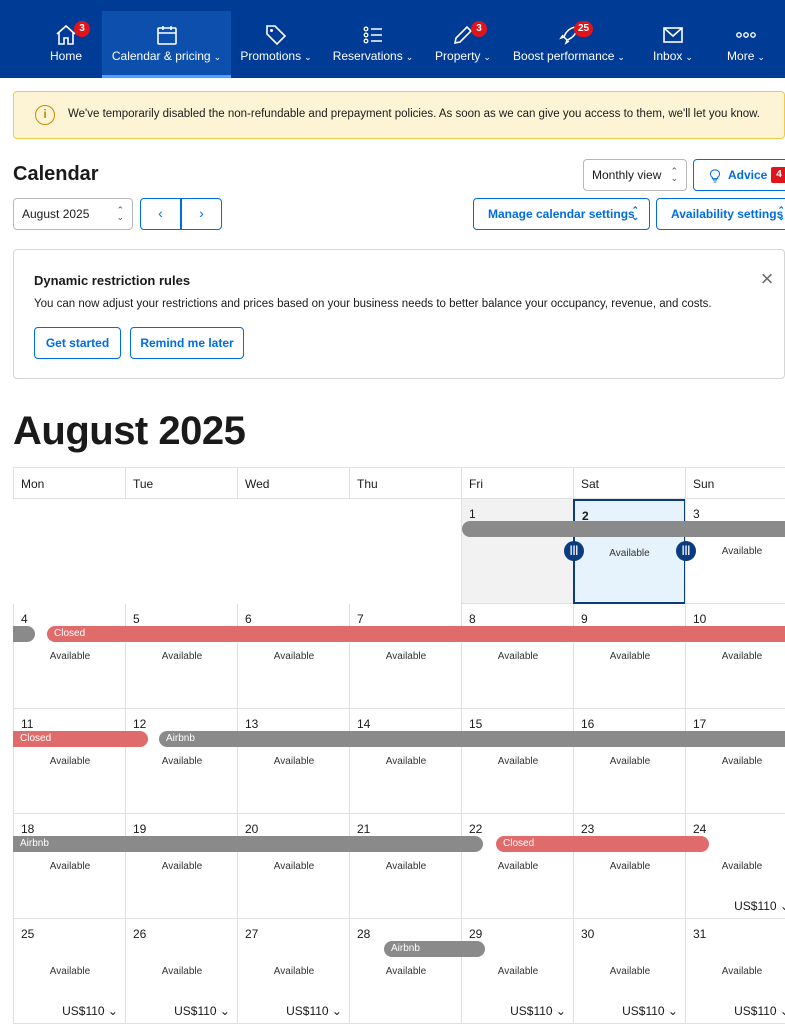 This screenshot has width=785, height=1024. I want to click on day-cell: 10 Available, so click(735, 656).